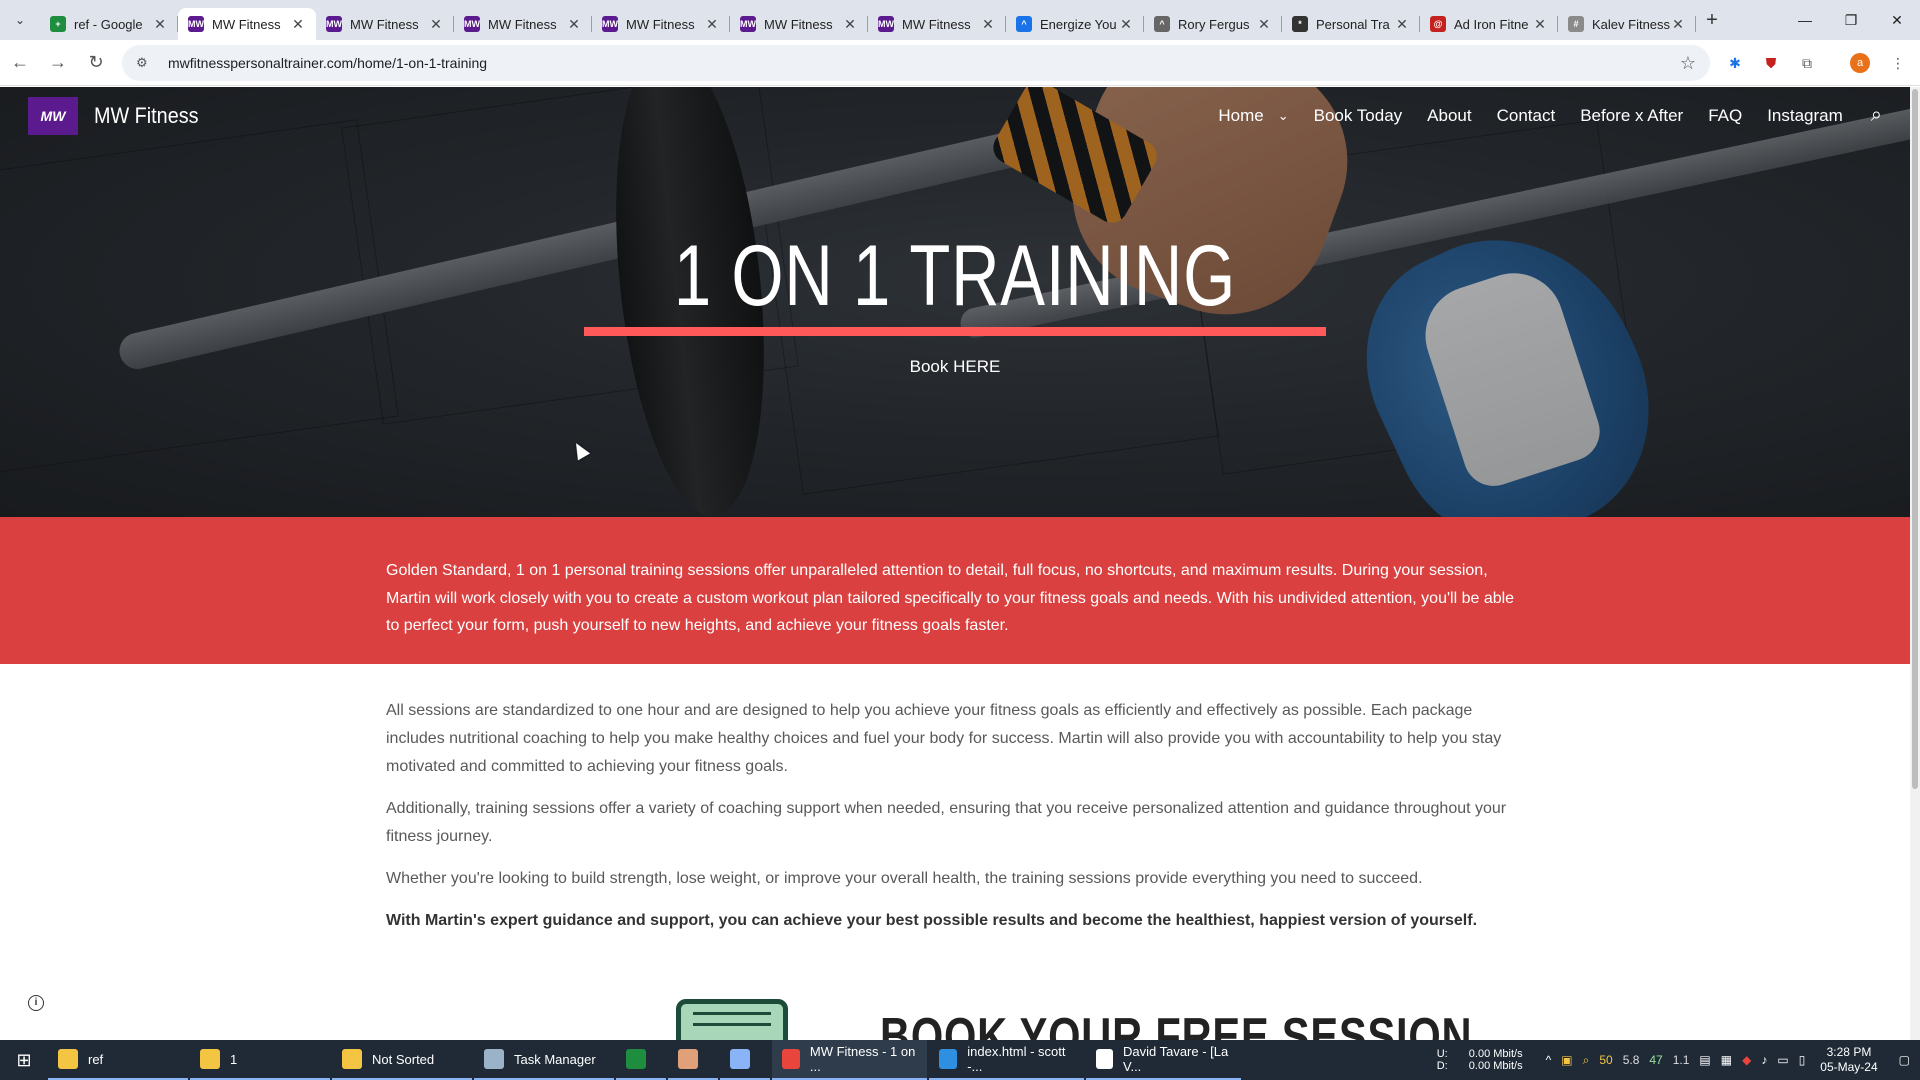 The image size is (1920, 1080). I want to click on restore-button: ❐, so click(1851, 20).